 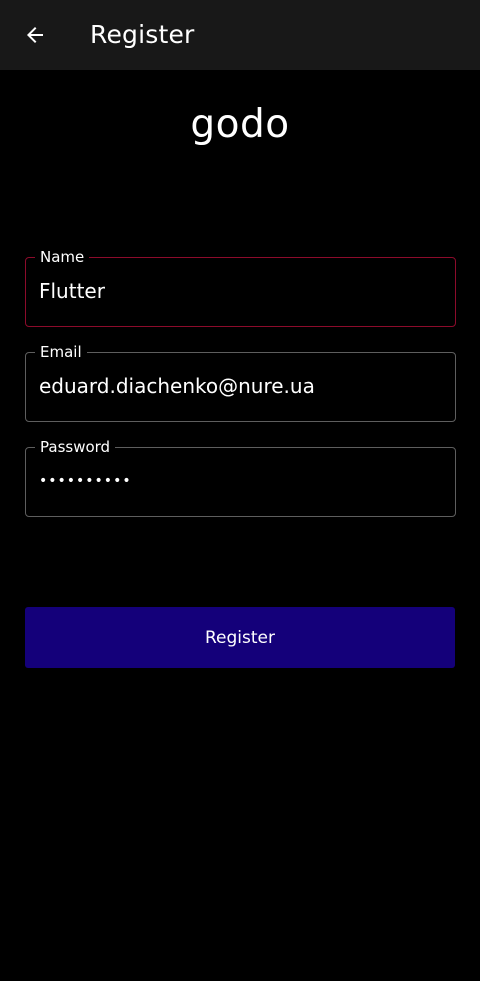 What do you see at coordinates (240, 637) in the screenshot?
I see `register-button: Register` at bounding box center [240, 637].